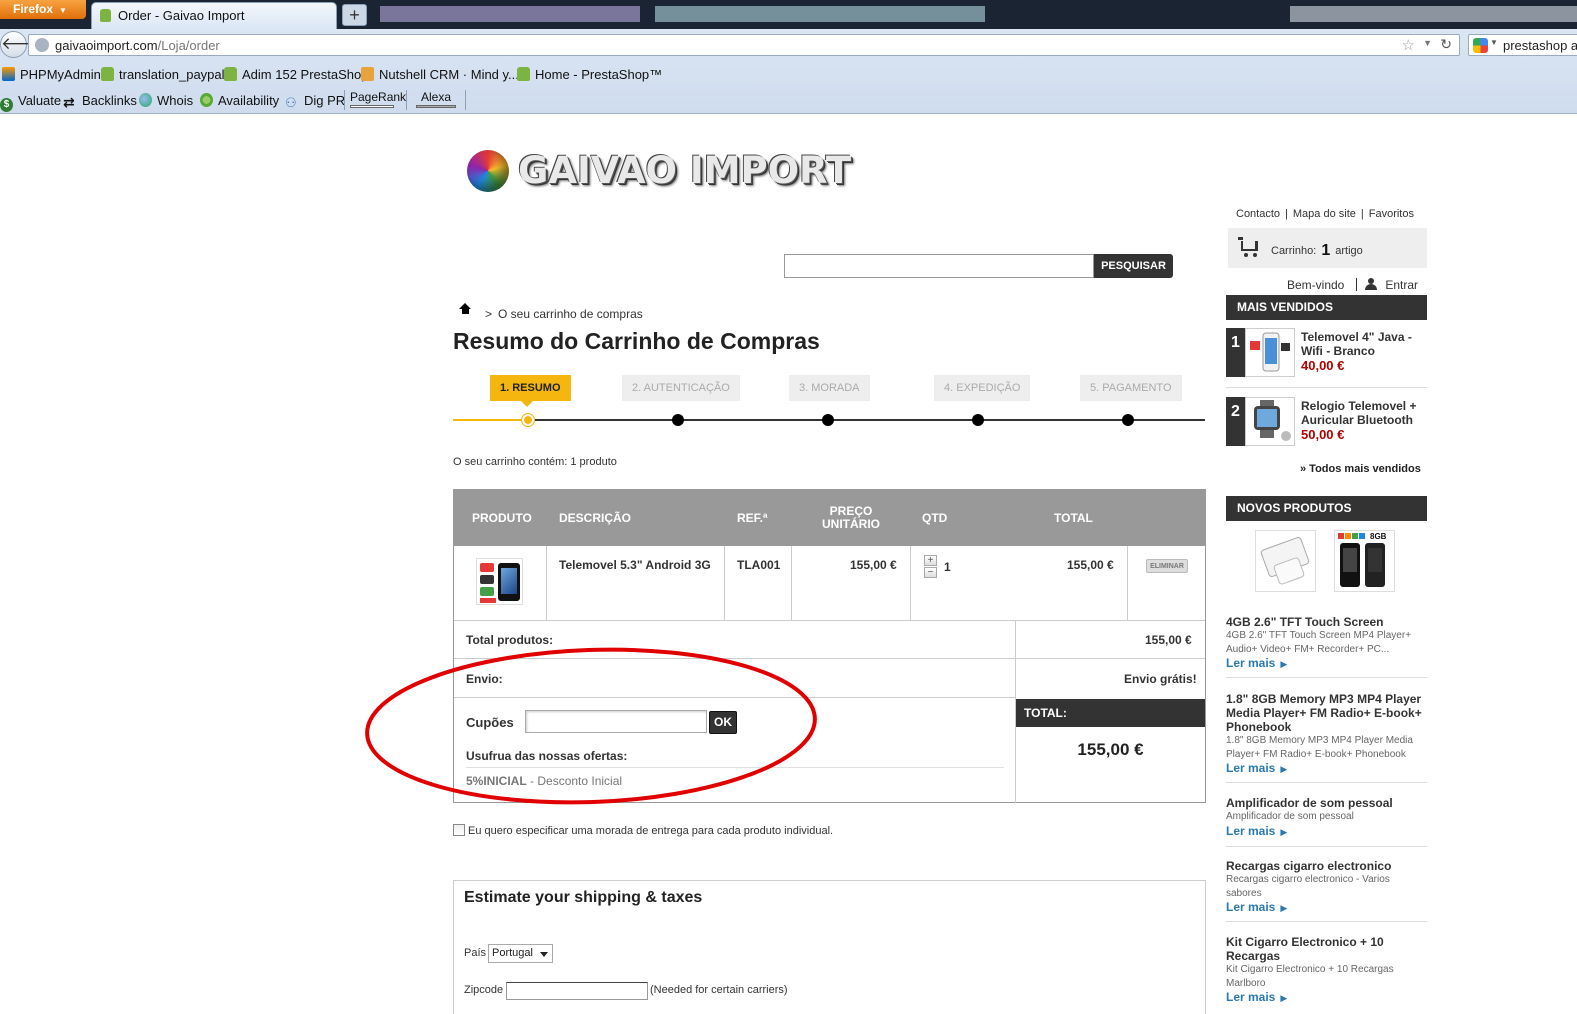 This screenshot has height=1014, width=1577. What do you see at coordinates (1364, 344) in the screenshot?
I see `best-seller-name: Telemovel 4" Java - Wifi - Branco` at bounding box center [1364, 344].